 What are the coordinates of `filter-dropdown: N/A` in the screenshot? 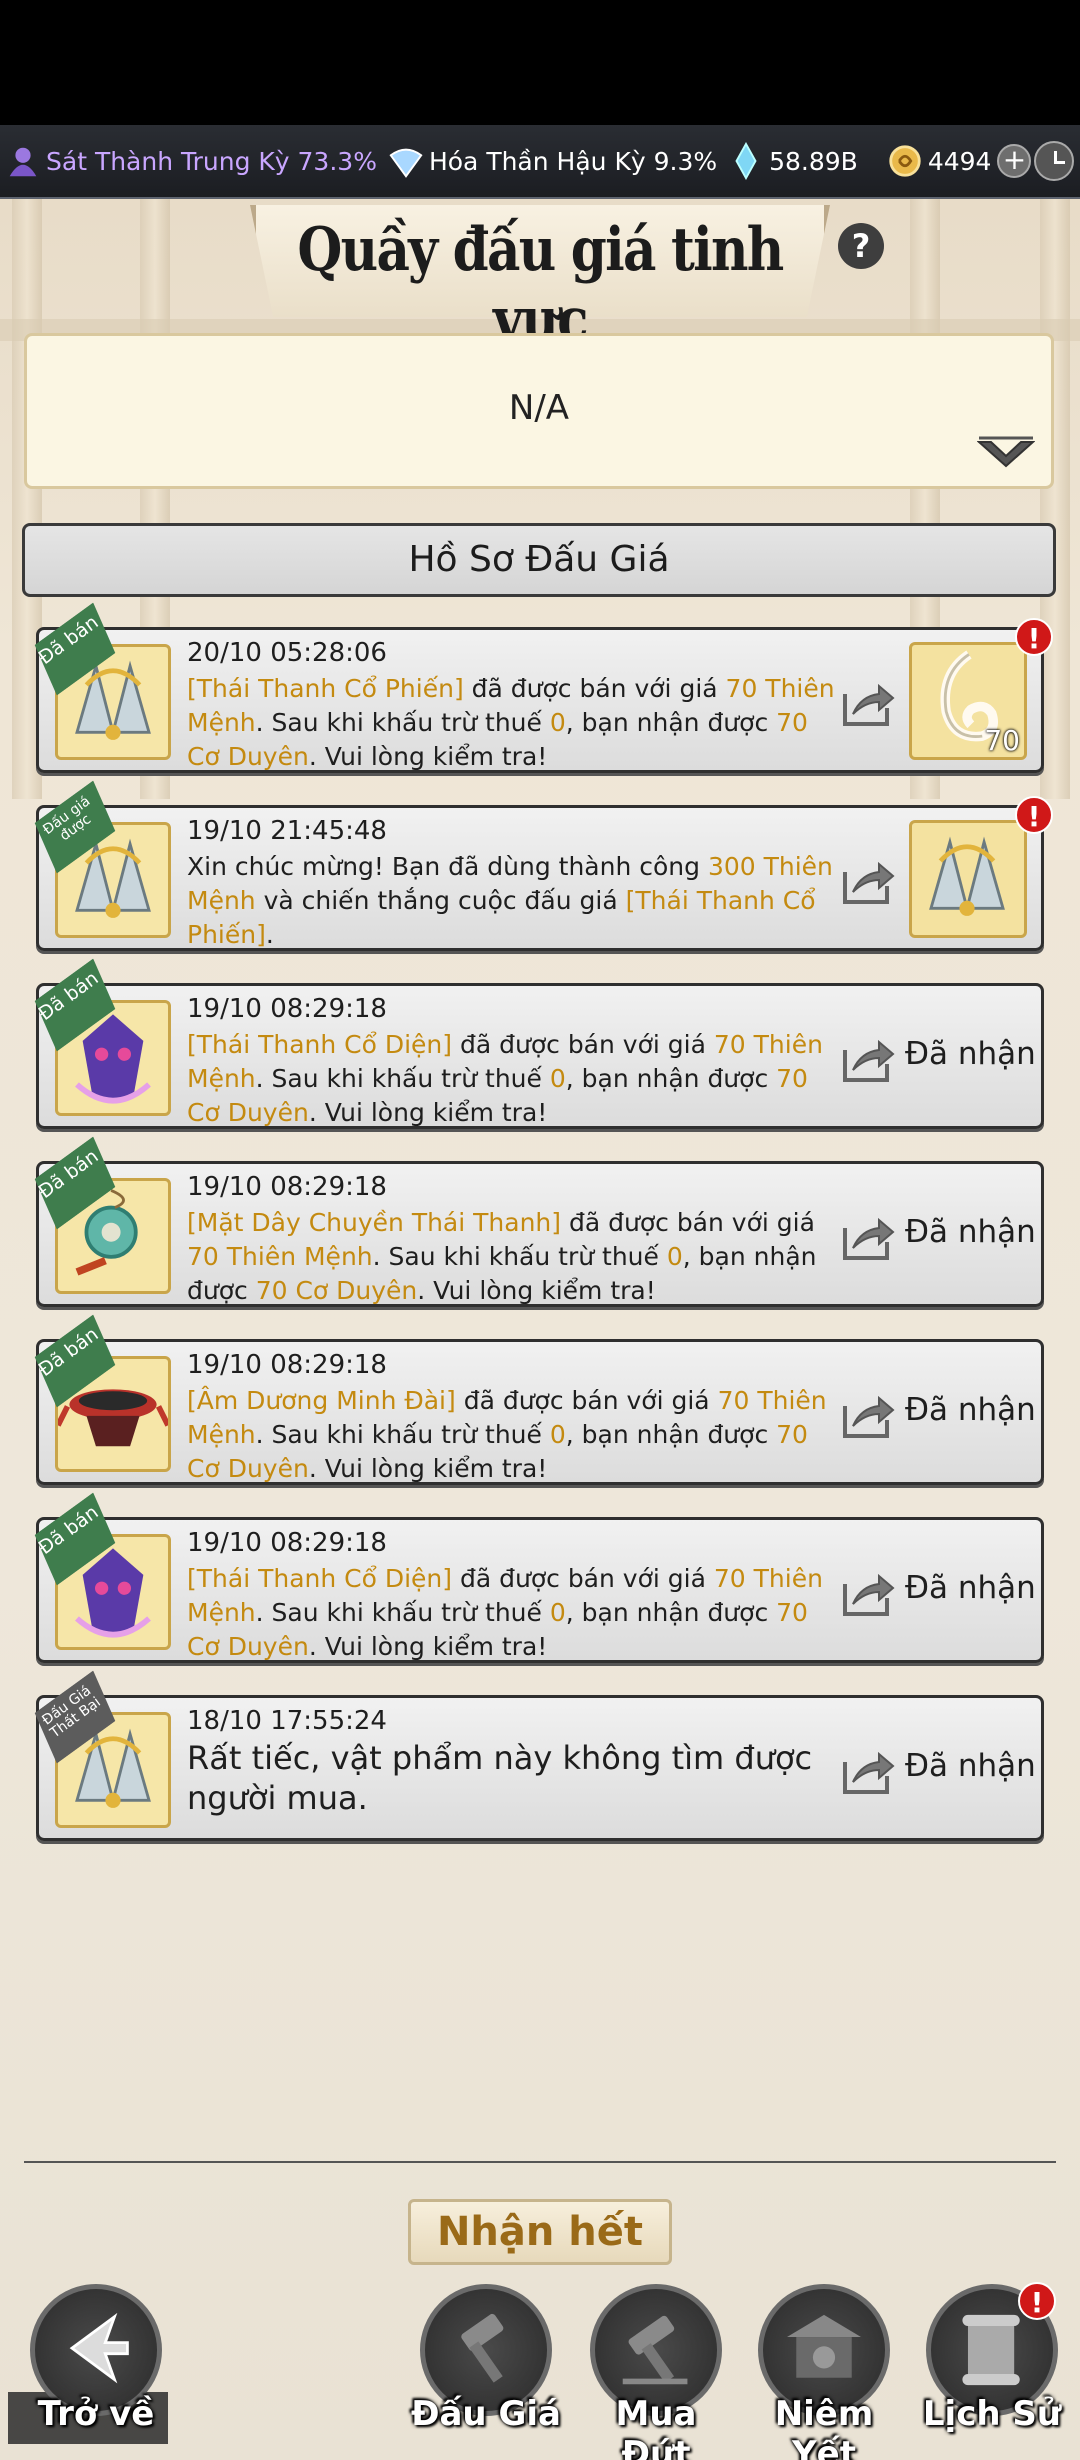 It's located at (539, 411).